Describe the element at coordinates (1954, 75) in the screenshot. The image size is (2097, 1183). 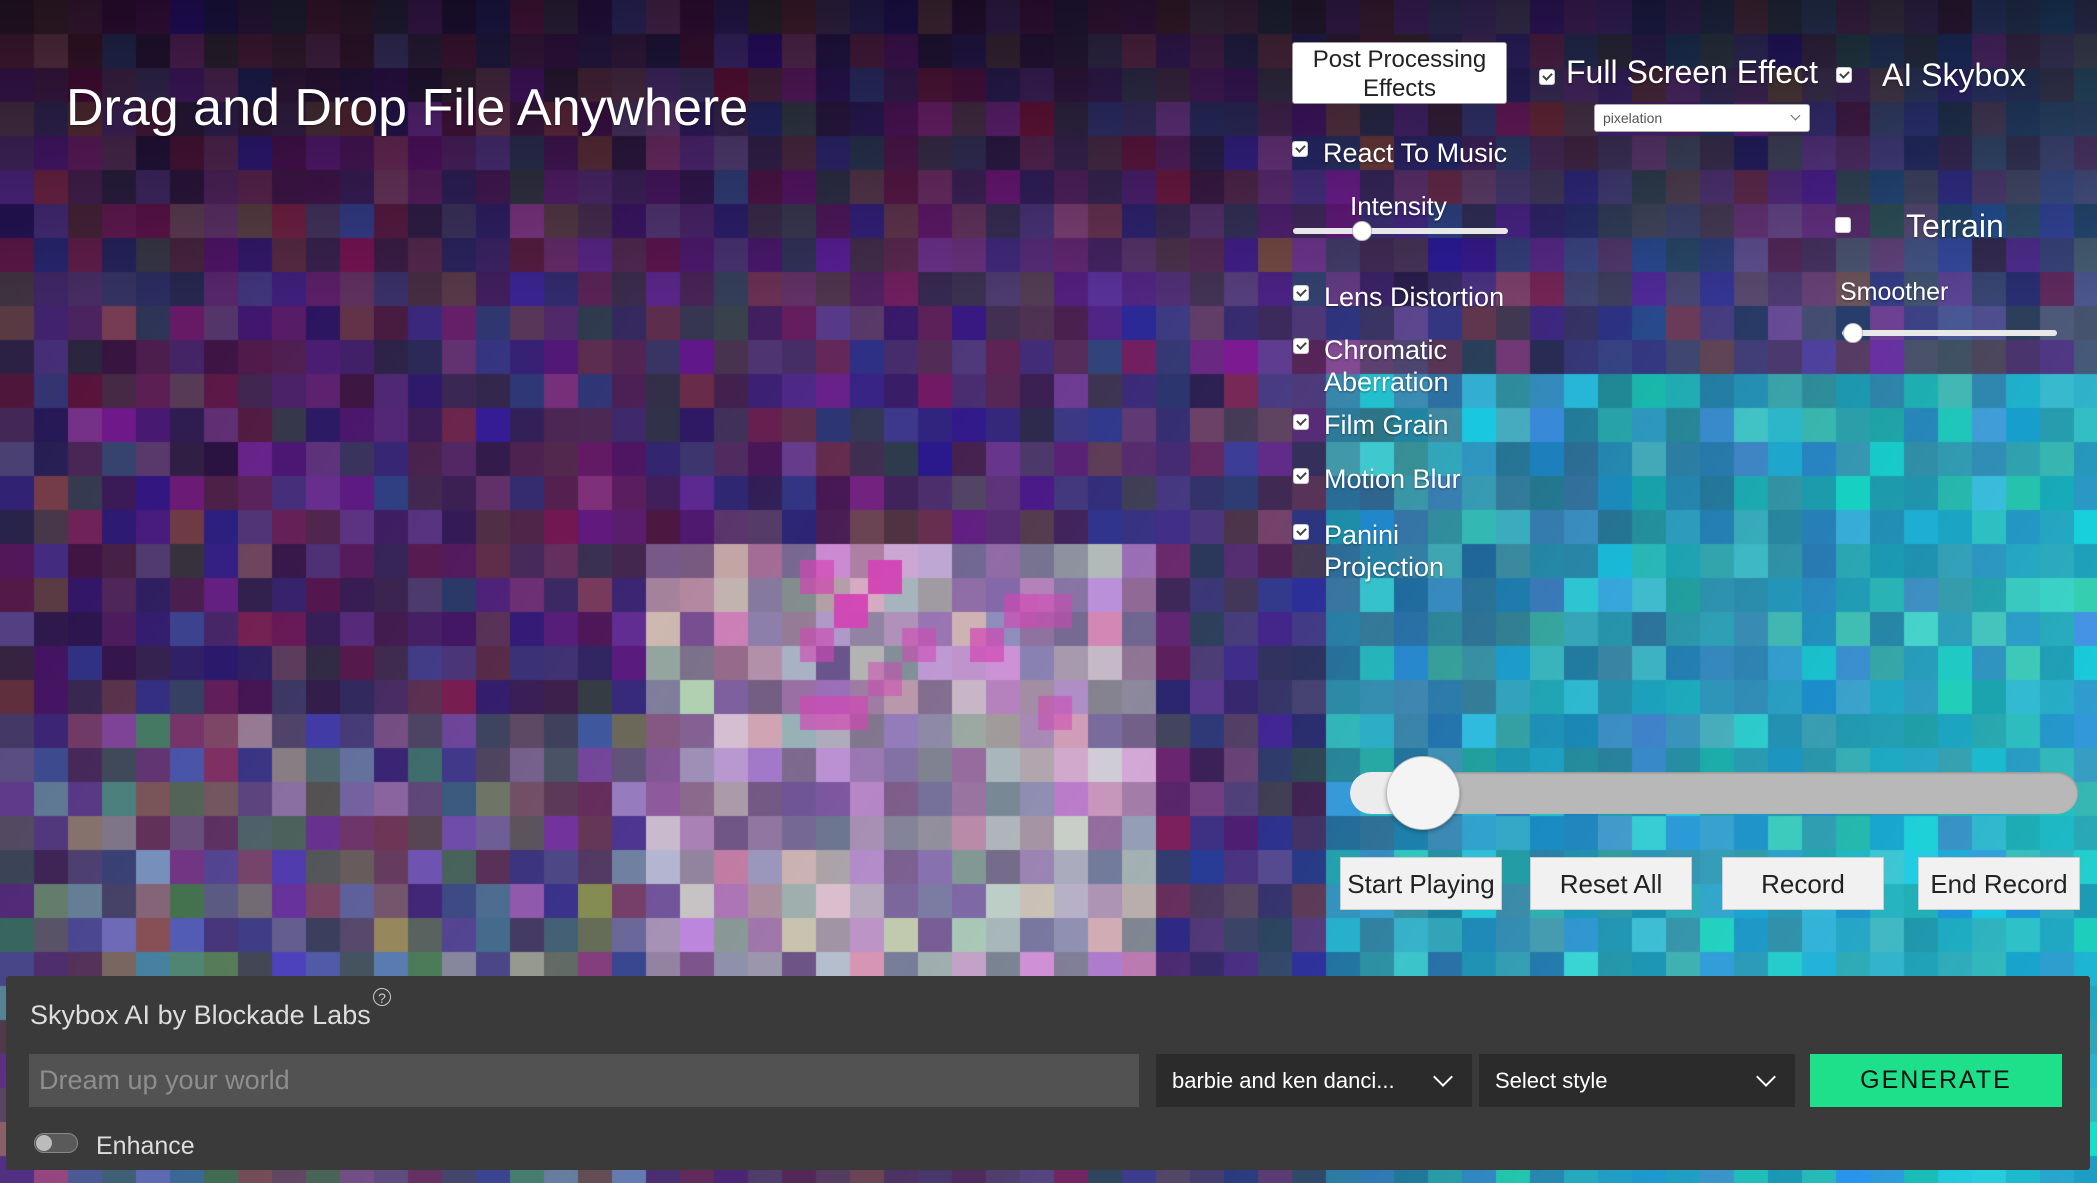
I see `ai-skybox-label: AI Skybox` at that location.